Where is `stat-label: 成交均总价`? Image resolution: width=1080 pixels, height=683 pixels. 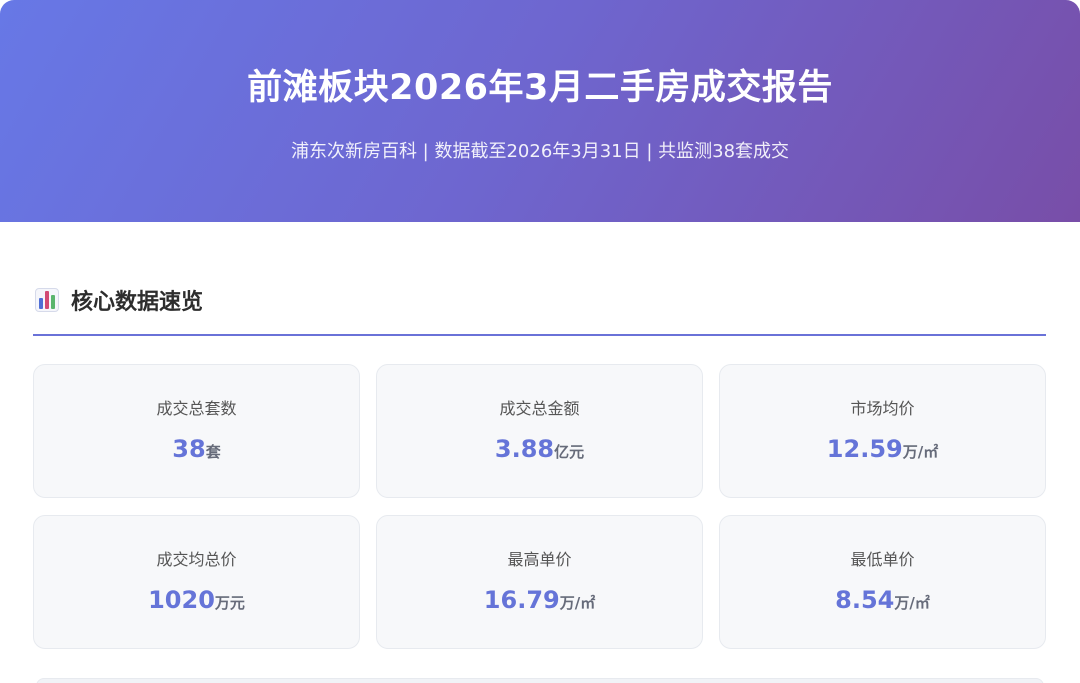 stat-label: 成交均总价 is located at coordinates (196, 559).